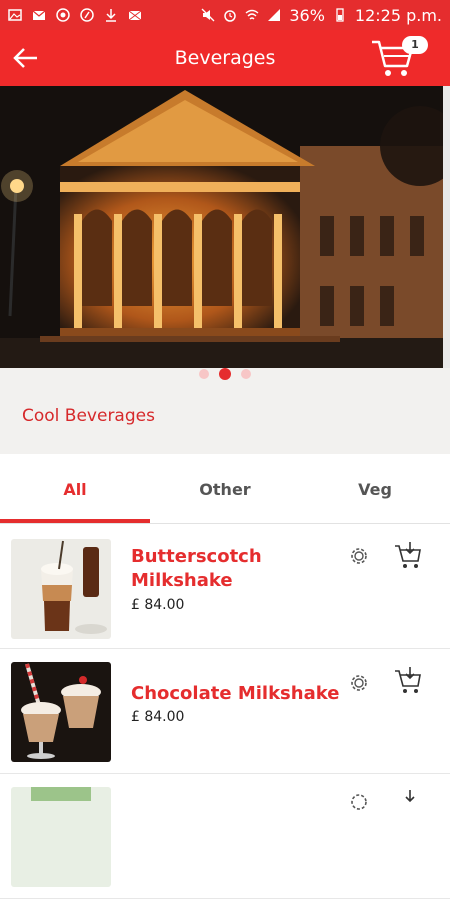  What do you see at coordinates (225, 712) in the screenshot?
I see `list-item: Chocolate Milkshake £ 84.00` at bounding box center [225, 712].